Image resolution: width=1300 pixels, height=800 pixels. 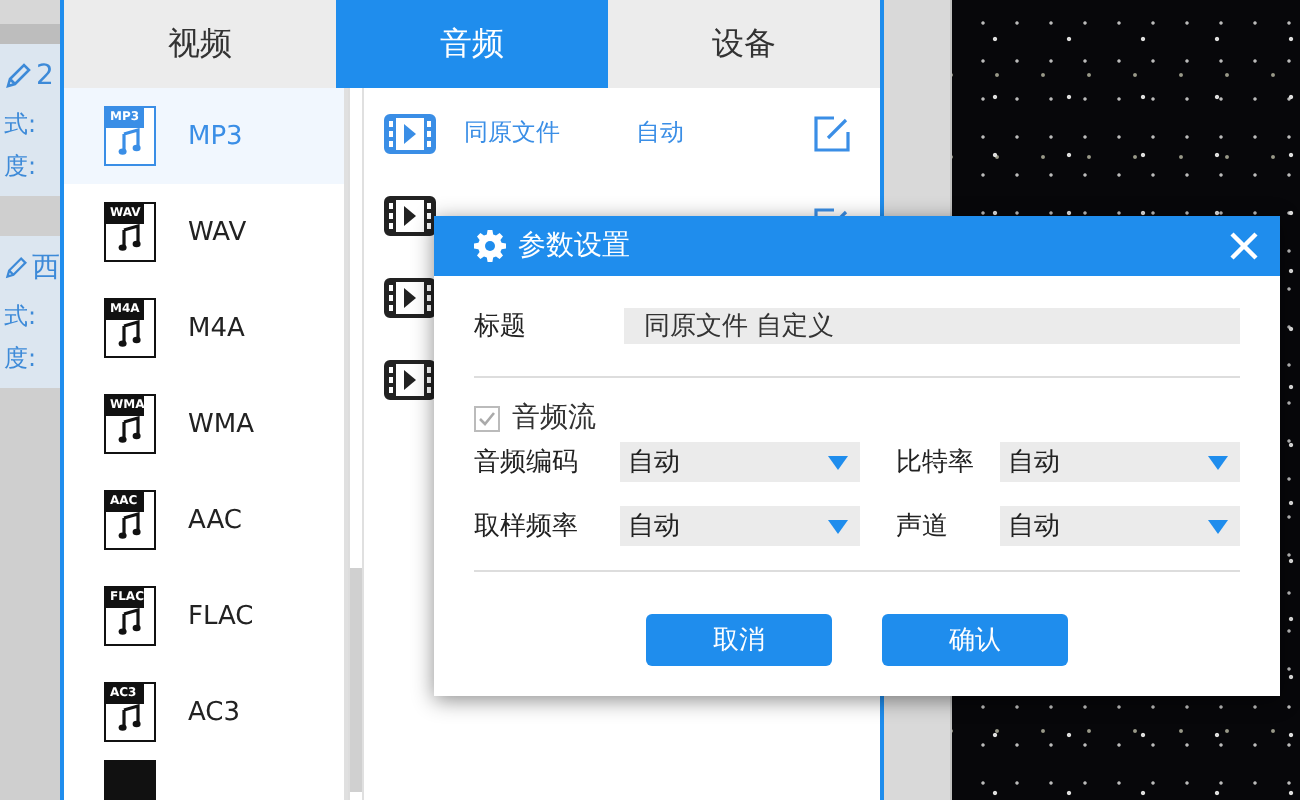 What do you see at coordinates (355, 680) in the screenshot?
I see `scrollbar-thumb` at bounding box center [355, 680].